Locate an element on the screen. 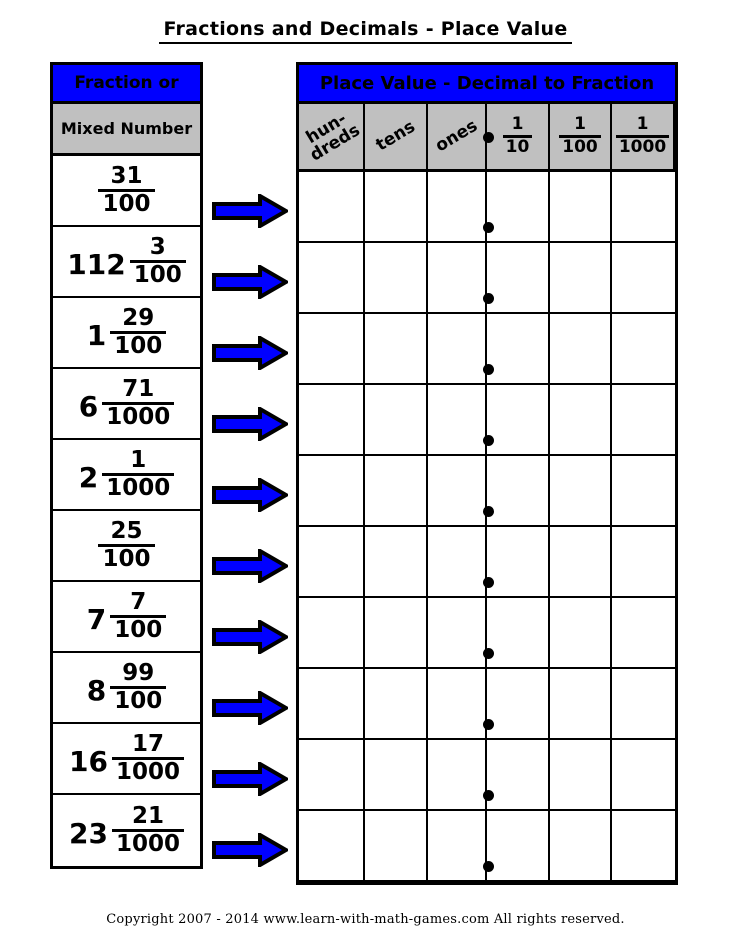 The width and height of the screenshot is (731, 946). column-header-numerator: 1 is located at coordinates (517, 124).